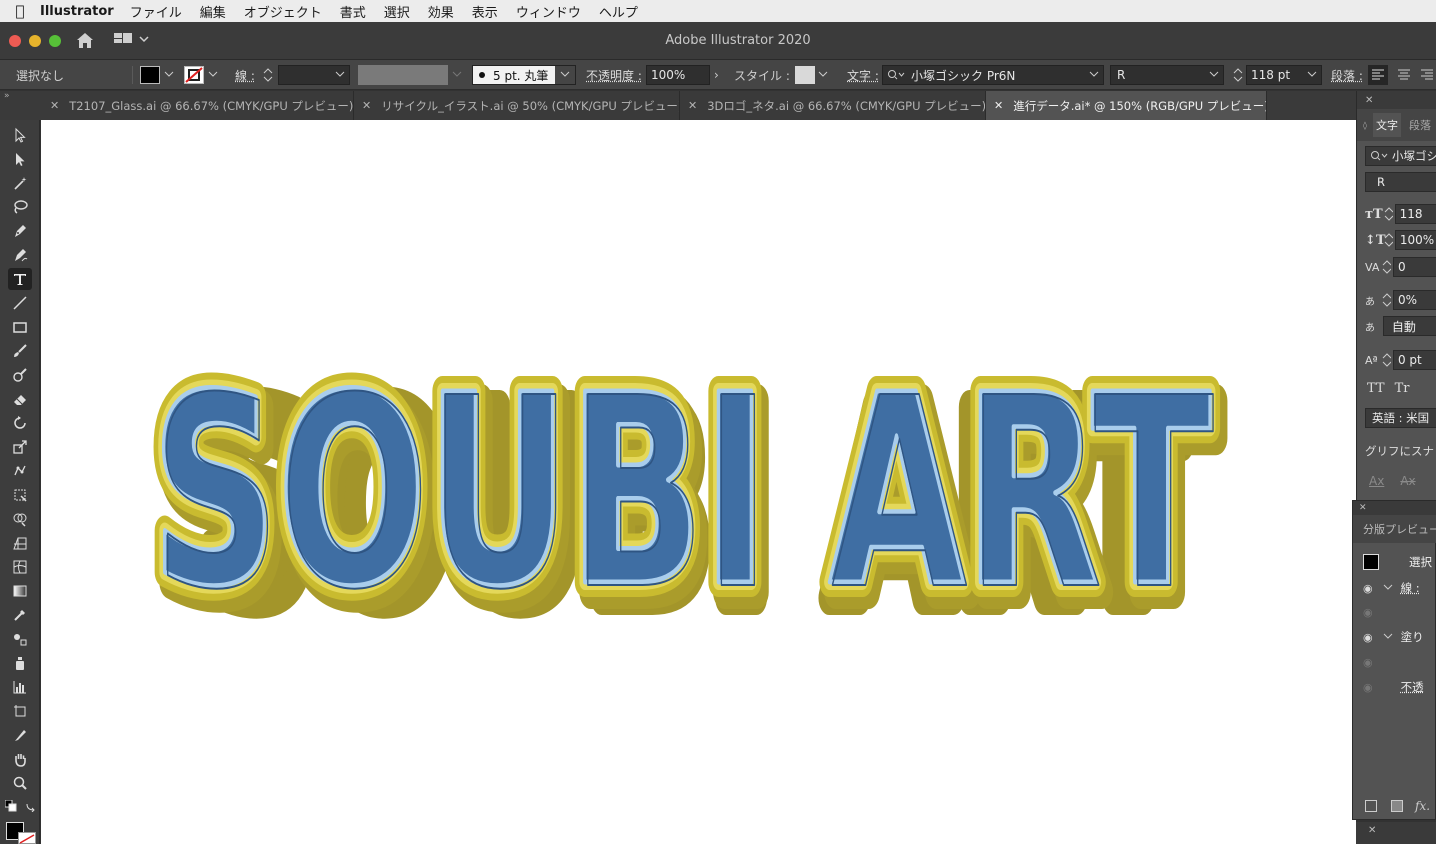 The height and width of the screenshot is (844, 1436). What do you see at coordinates (485, 11) in the screenshot?
I see `menu-view: 表示` at bounding box center [485, 11].